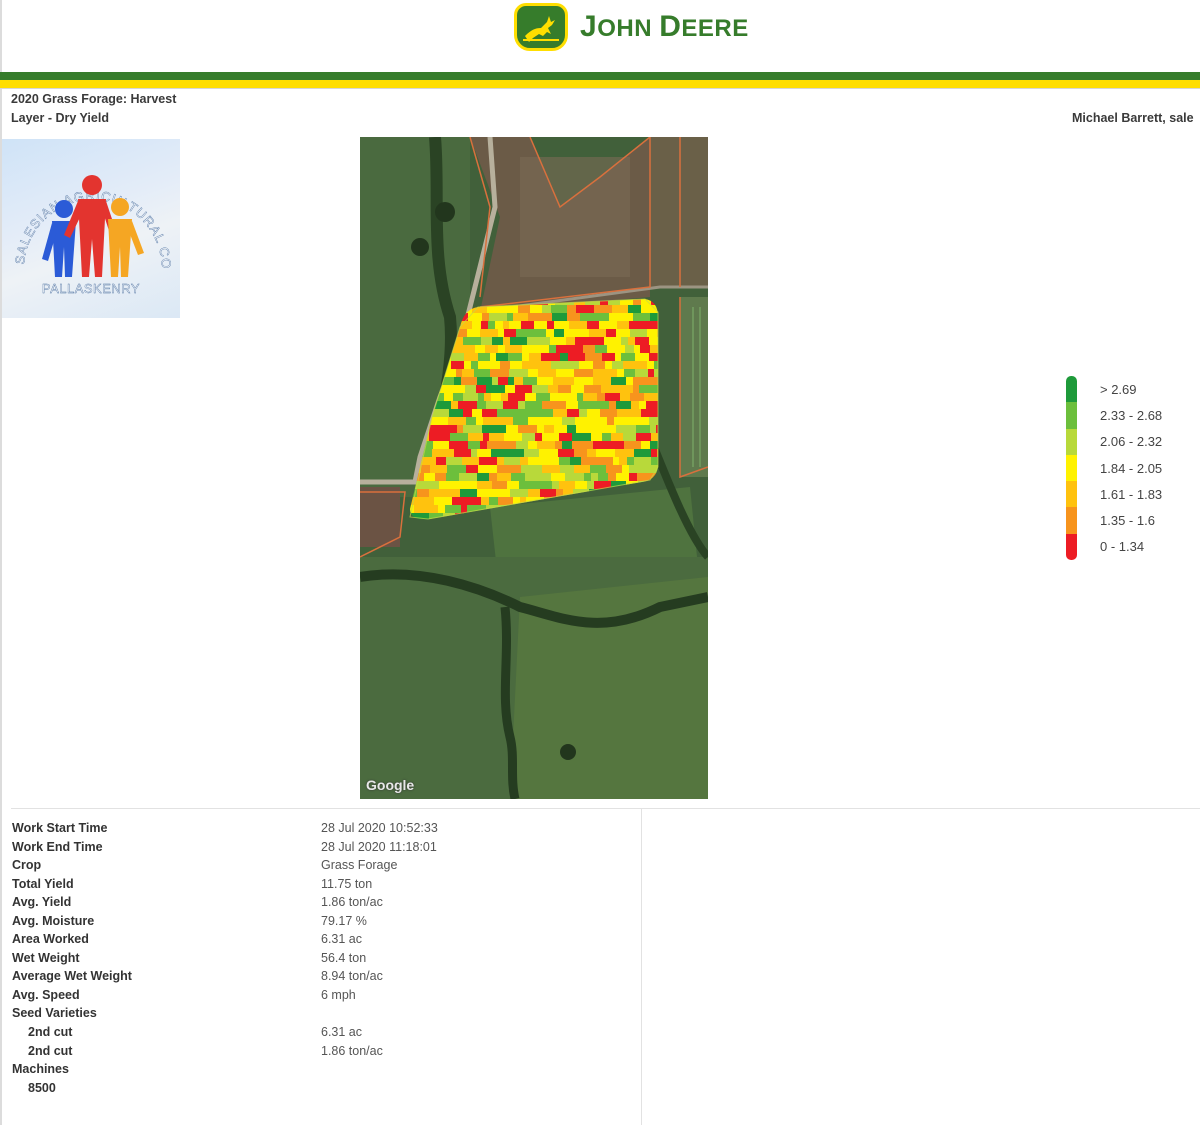  Describe the element at coordinates (72, 976) in the screenshot. I see `detail-label: Average Wet Weight` at that location.